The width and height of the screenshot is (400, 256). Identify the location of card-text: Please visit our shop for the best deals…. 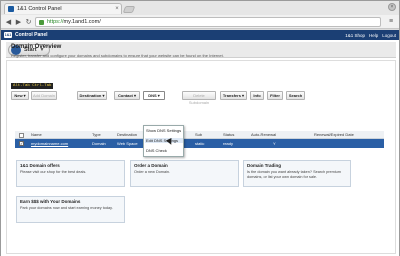
(53, 172).